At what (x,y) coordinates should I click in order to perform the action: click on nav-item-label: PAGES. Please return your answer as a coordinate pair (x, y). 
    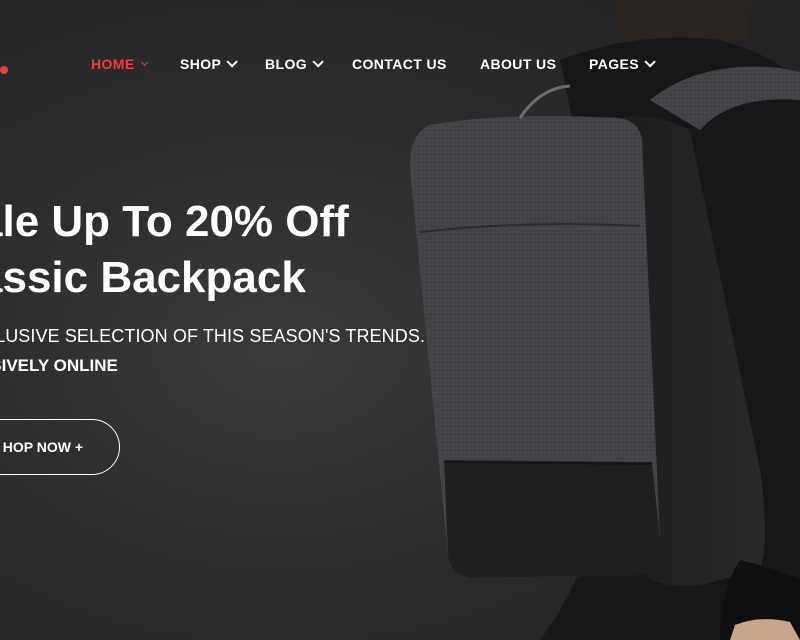
    Looking at the image, I should click on (614, 64).